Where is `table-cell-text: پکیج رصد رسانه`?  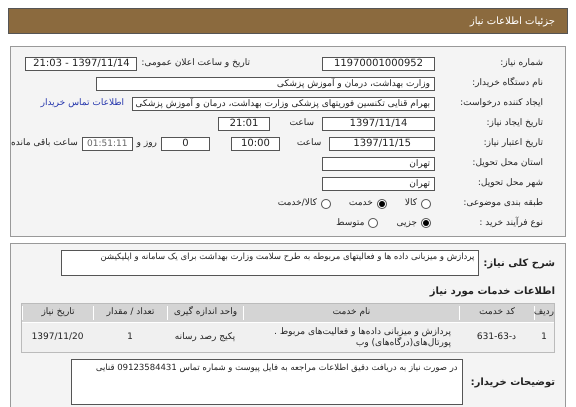
table-cell-text: پکیج رصد رسانه is located at coordinates (205, 337).